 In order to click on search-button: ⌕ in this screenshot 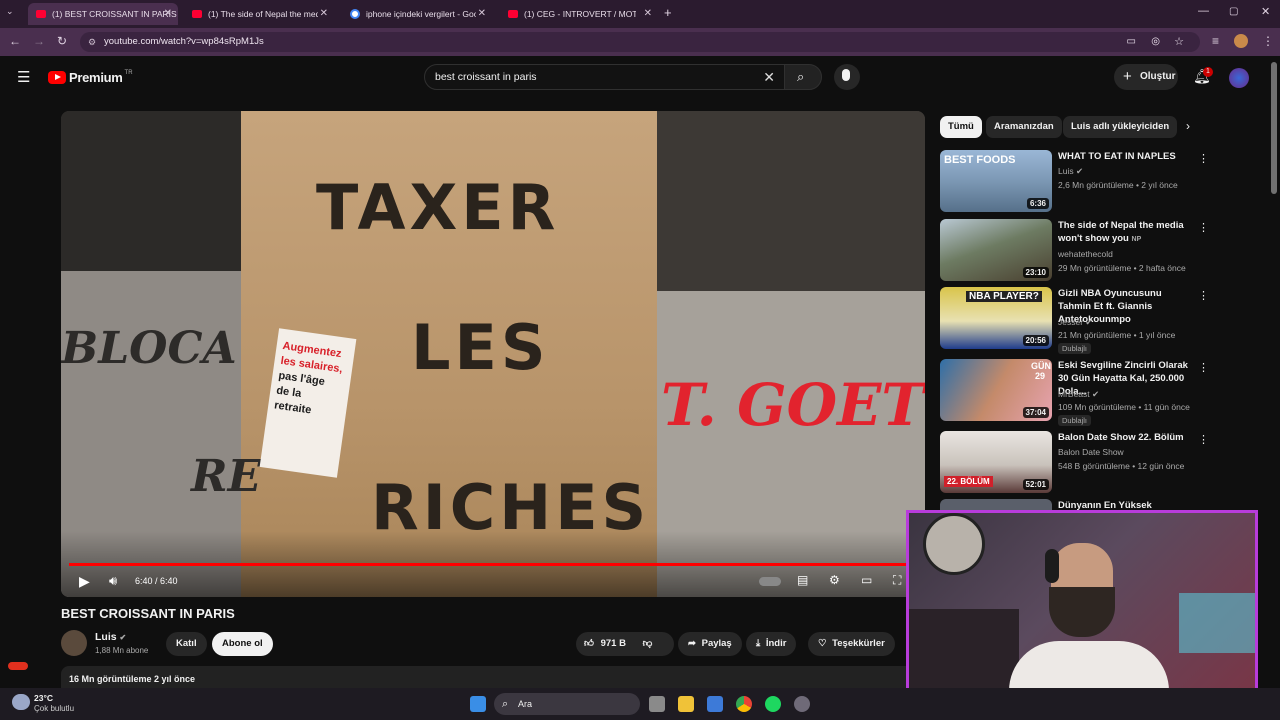, I will do `click(803, 77)`.